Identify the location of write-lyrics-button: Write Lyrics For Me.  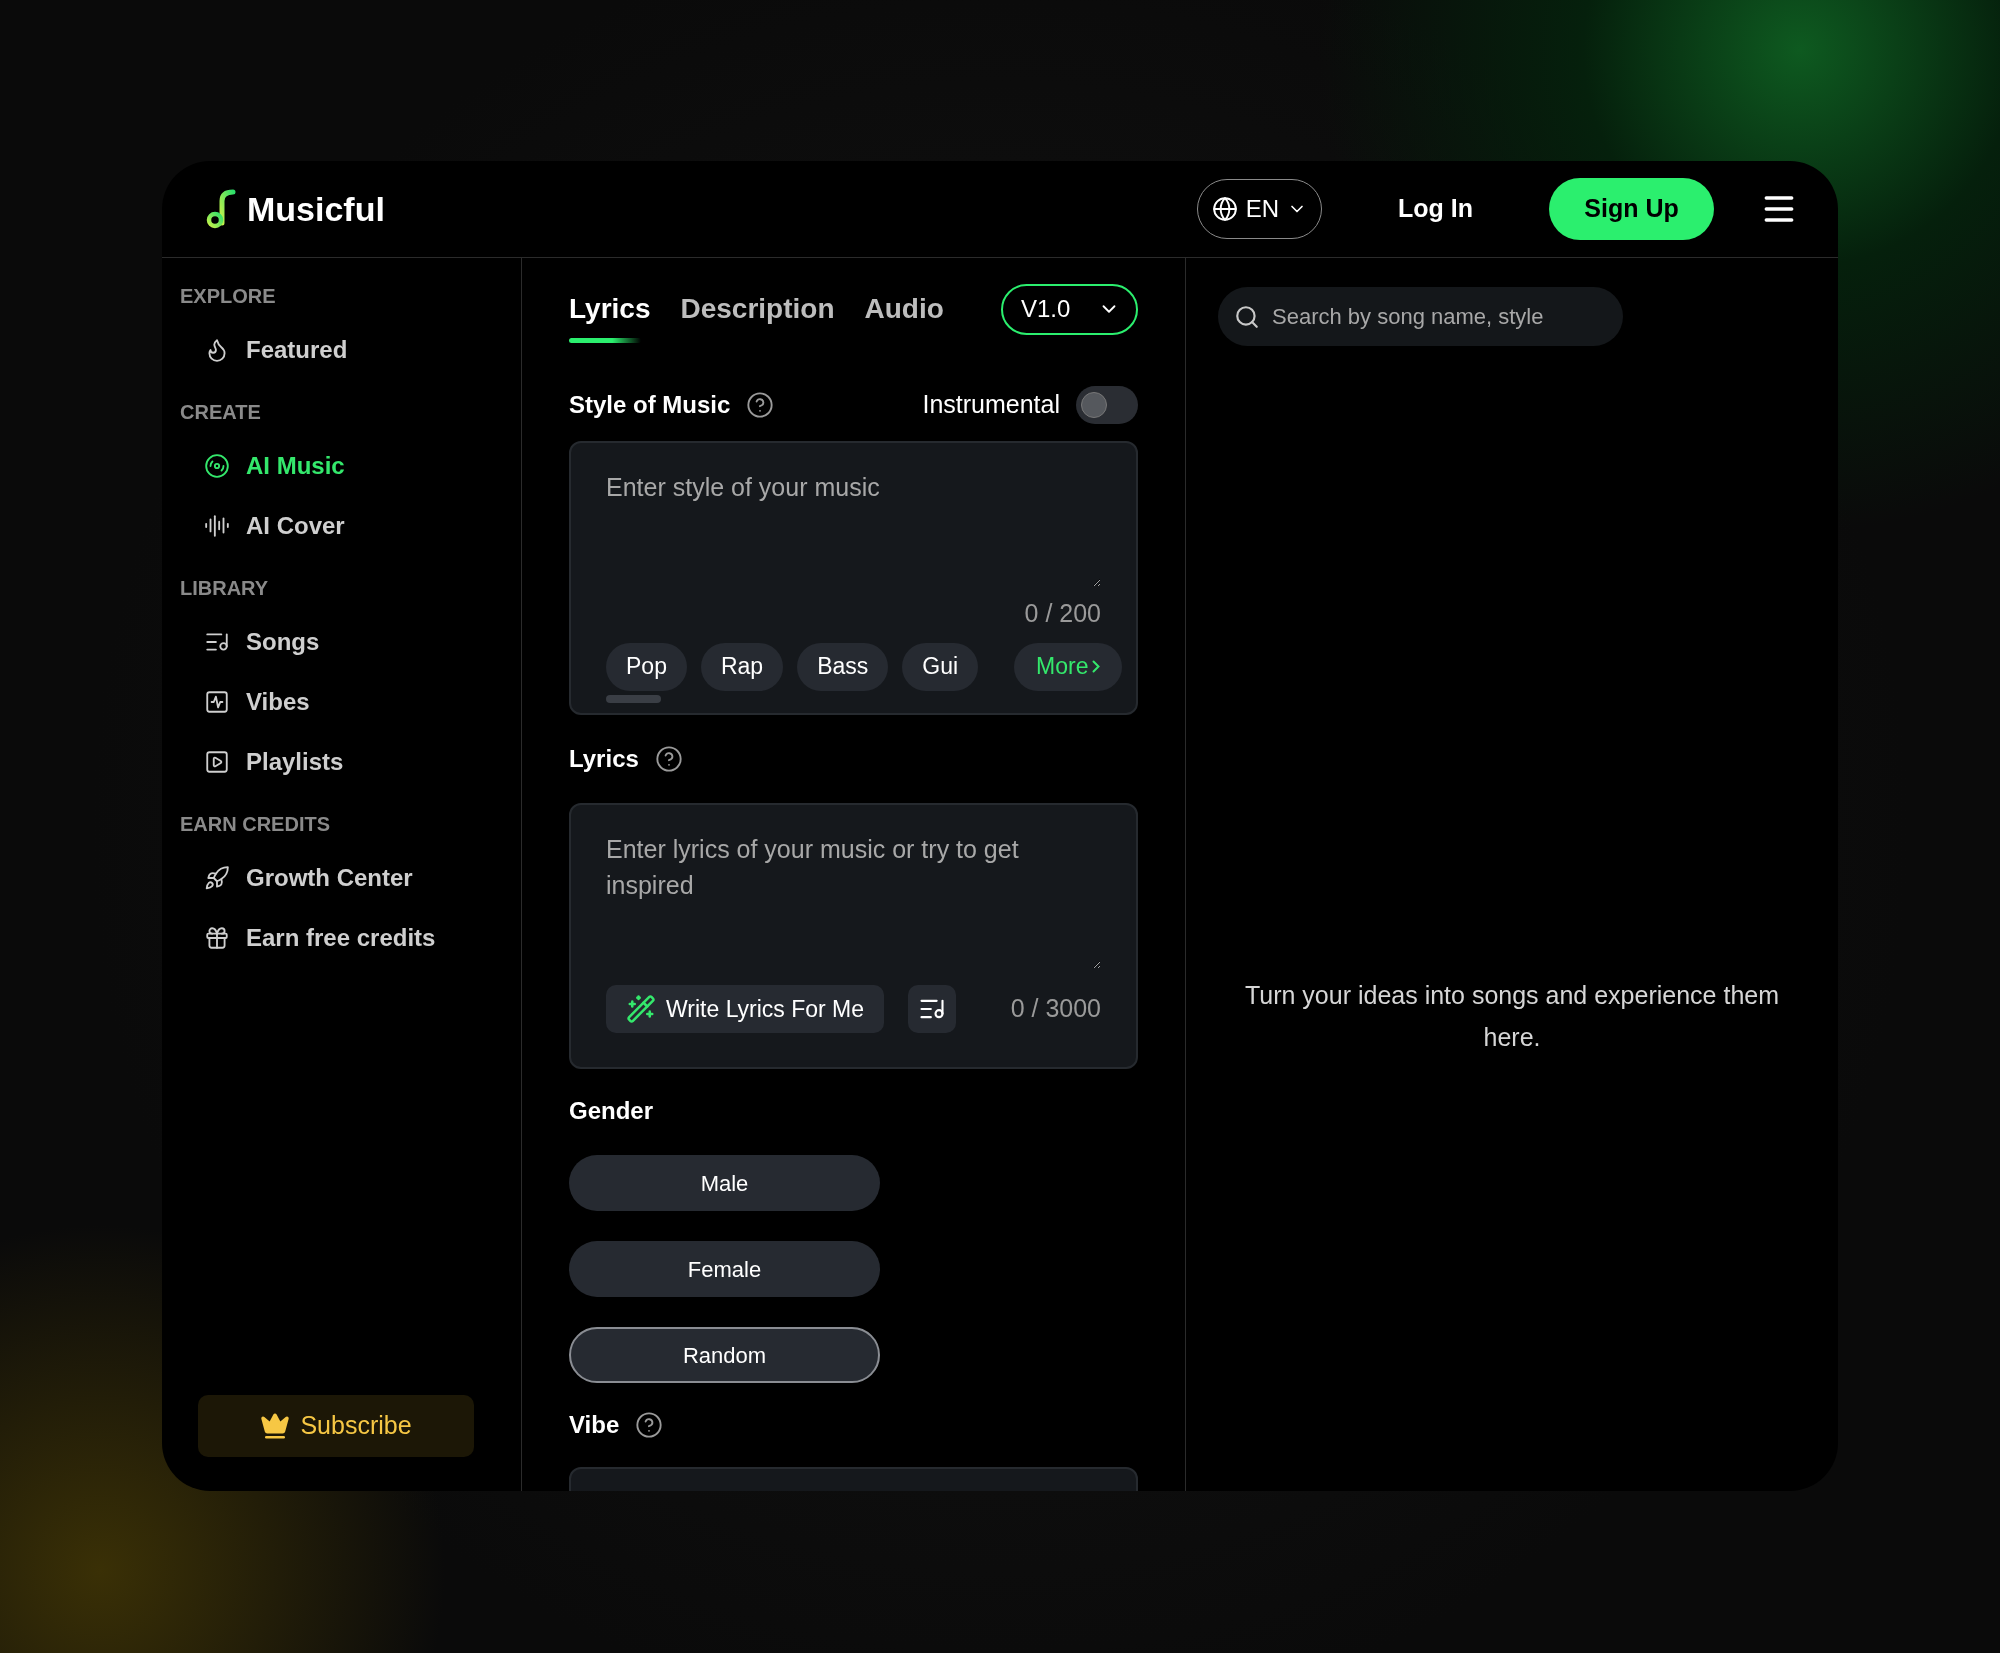
(745, 1009).